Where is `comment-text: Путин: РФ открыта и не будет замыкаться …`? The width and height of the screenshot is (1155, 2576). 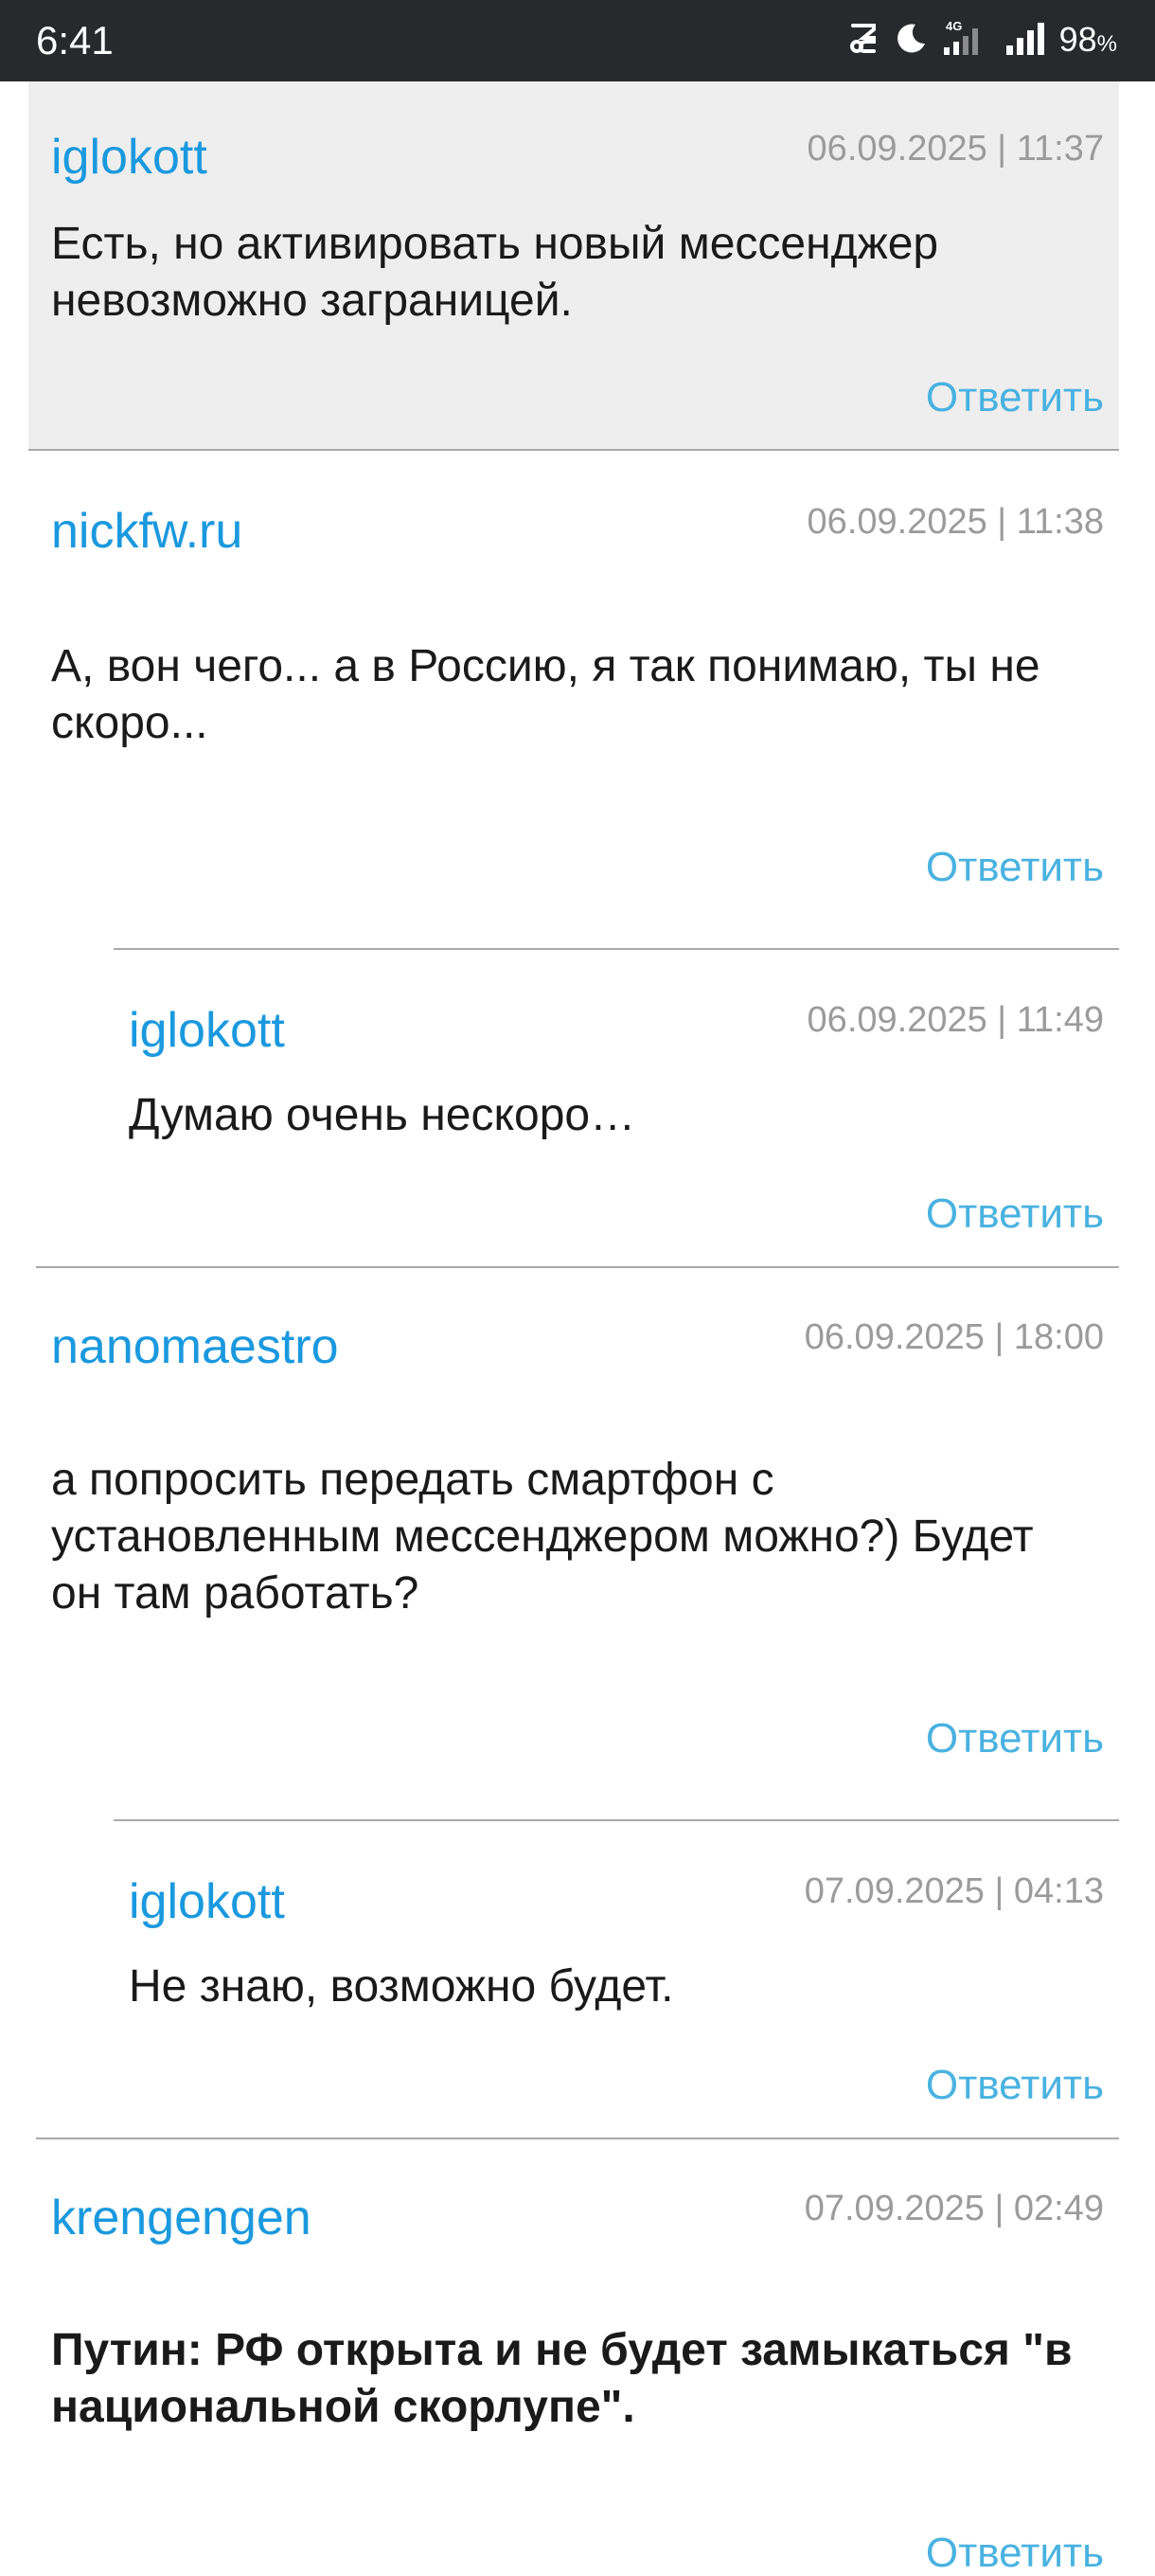
comment-text: Путин: РФ открыта и не будет замыкаться … is located at coordinates (562, 2378).